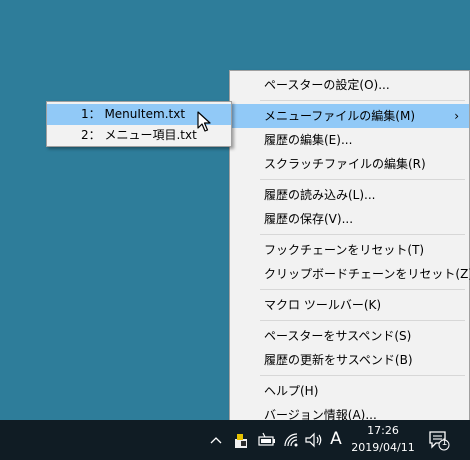 The width and height of the screenshot is (470, 460). I want to click on menu-item-label: 履歴の更新をサスペンド(B), so click(338, 360).